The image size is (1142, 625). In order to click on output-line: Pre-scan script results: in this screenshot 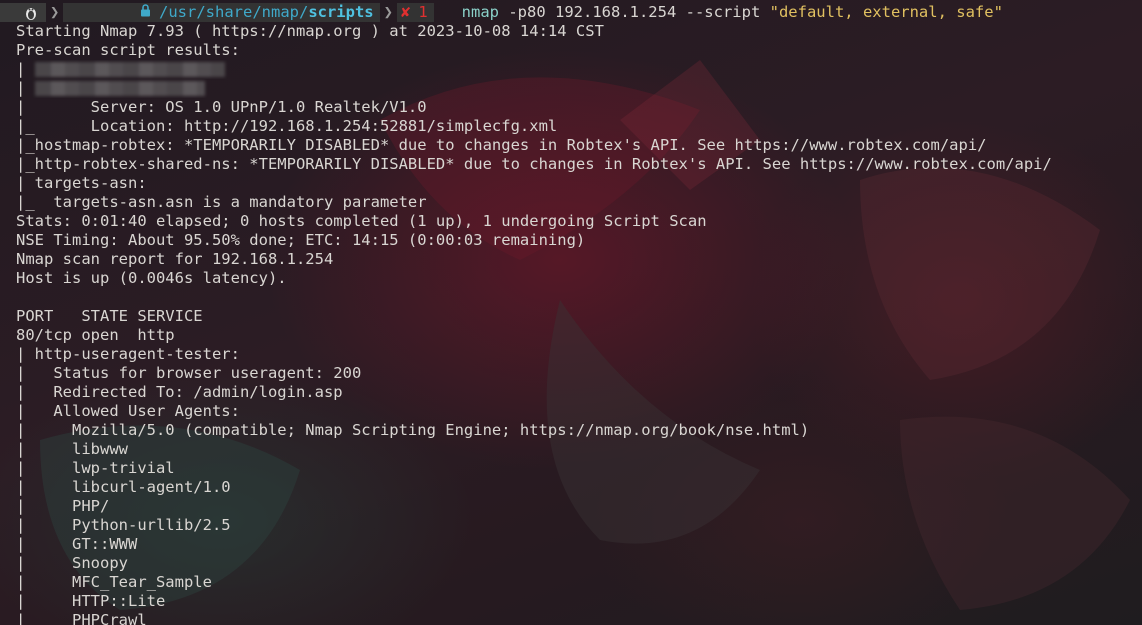, I will do `click(128, 50)`.